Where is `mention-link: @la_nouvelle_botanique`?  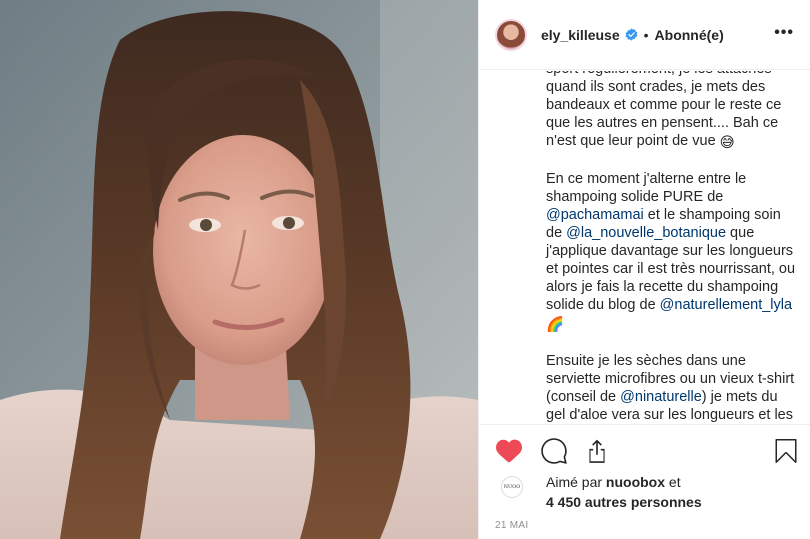
mention-link: @la_nouvelle_botanique is located at coordinates (646, 233).